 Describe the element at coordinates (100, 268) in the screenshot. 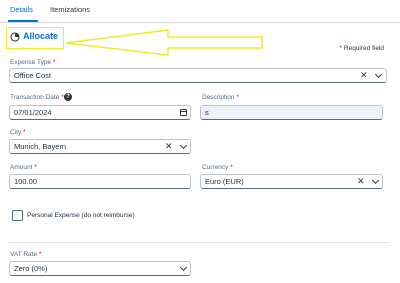

I see `vat-rate-select: Zero (0%)` at that location.